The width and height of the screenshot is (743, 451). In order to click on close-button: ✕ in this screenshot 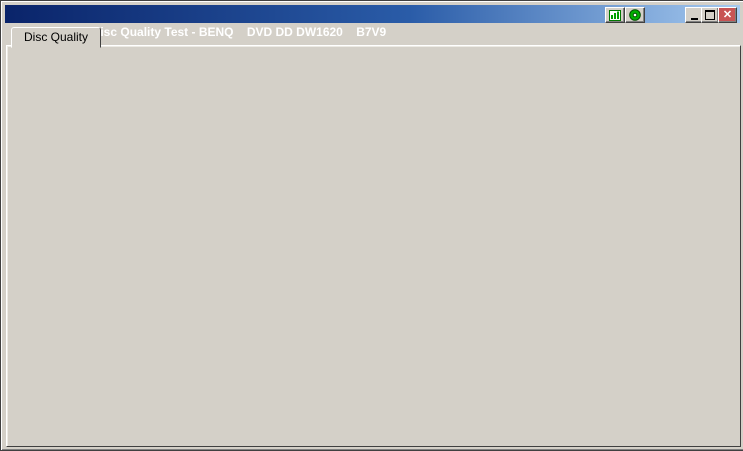, I will do `click(727, 15)`.